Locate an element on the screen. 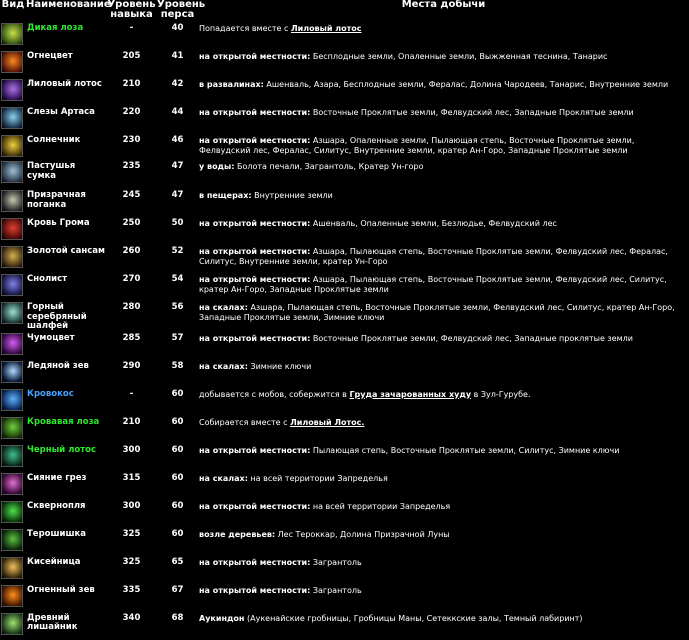 Image resolution: width=689 pixels, height=640 pixels. blindweed-icon is located at coordinates (12, 172).